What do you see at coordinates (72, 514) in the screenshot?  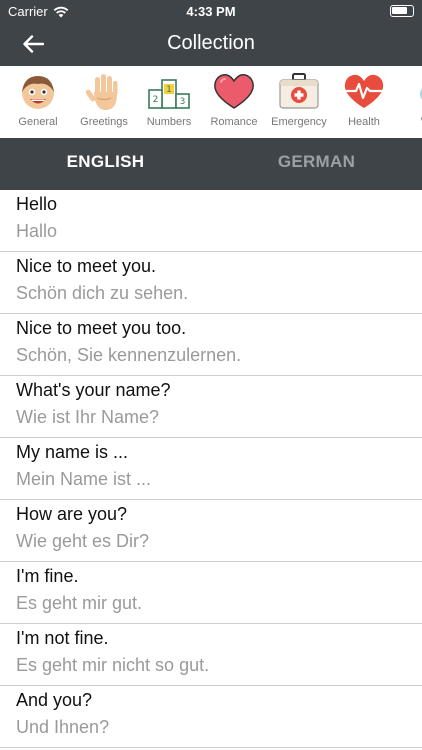 I see `phrase-english: How are you?` at bounding box center [72, 514].